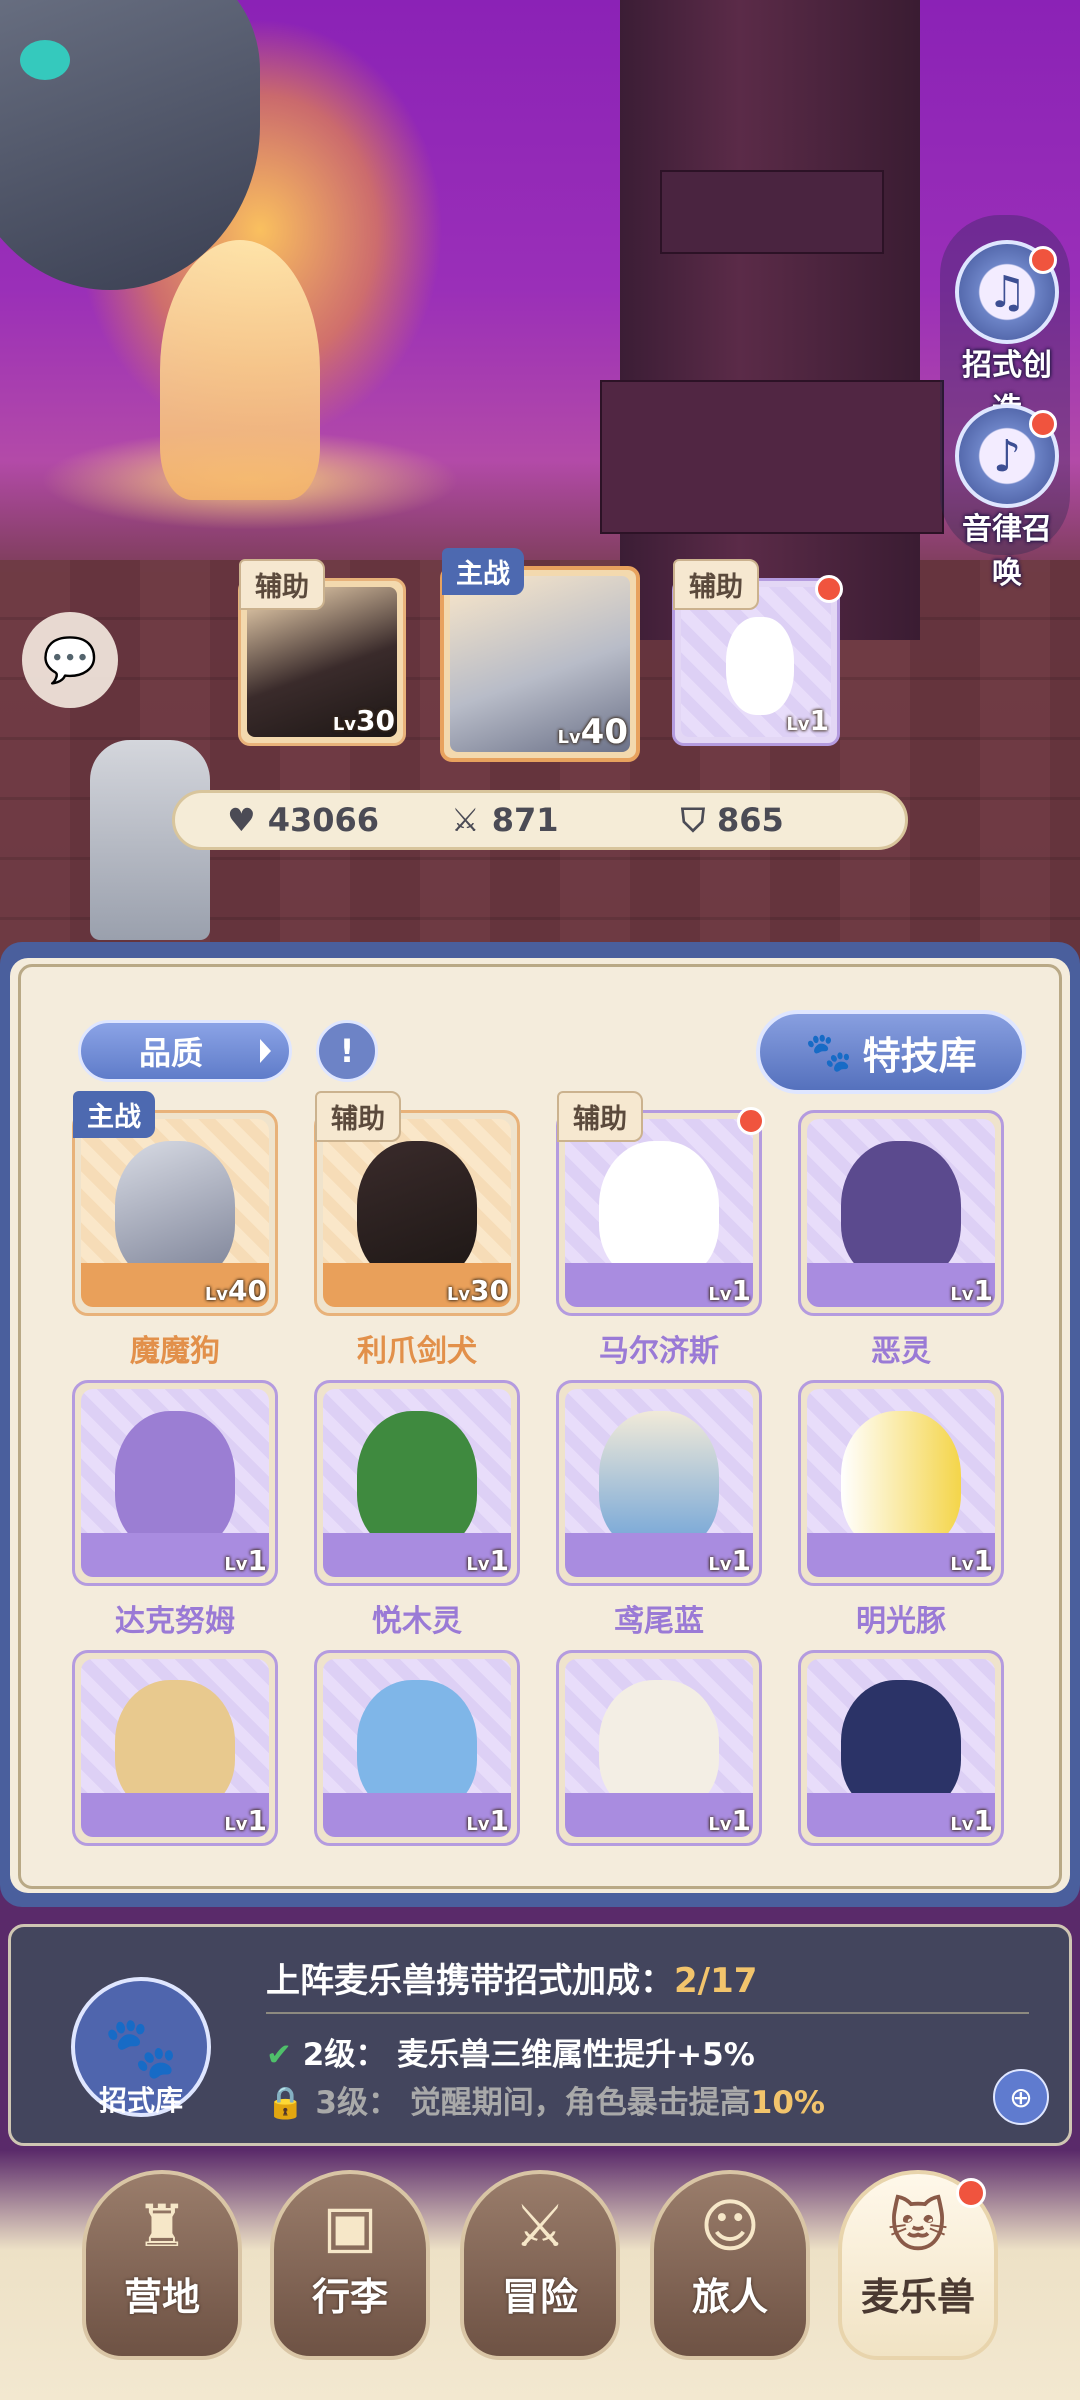 Image resolution: width=1080 pixels, height=2400 pixels. What do you see at coordinates (693, 819) in the screenshot?
I see `shield-icon: ⛉` at bounding box center [693, 819].